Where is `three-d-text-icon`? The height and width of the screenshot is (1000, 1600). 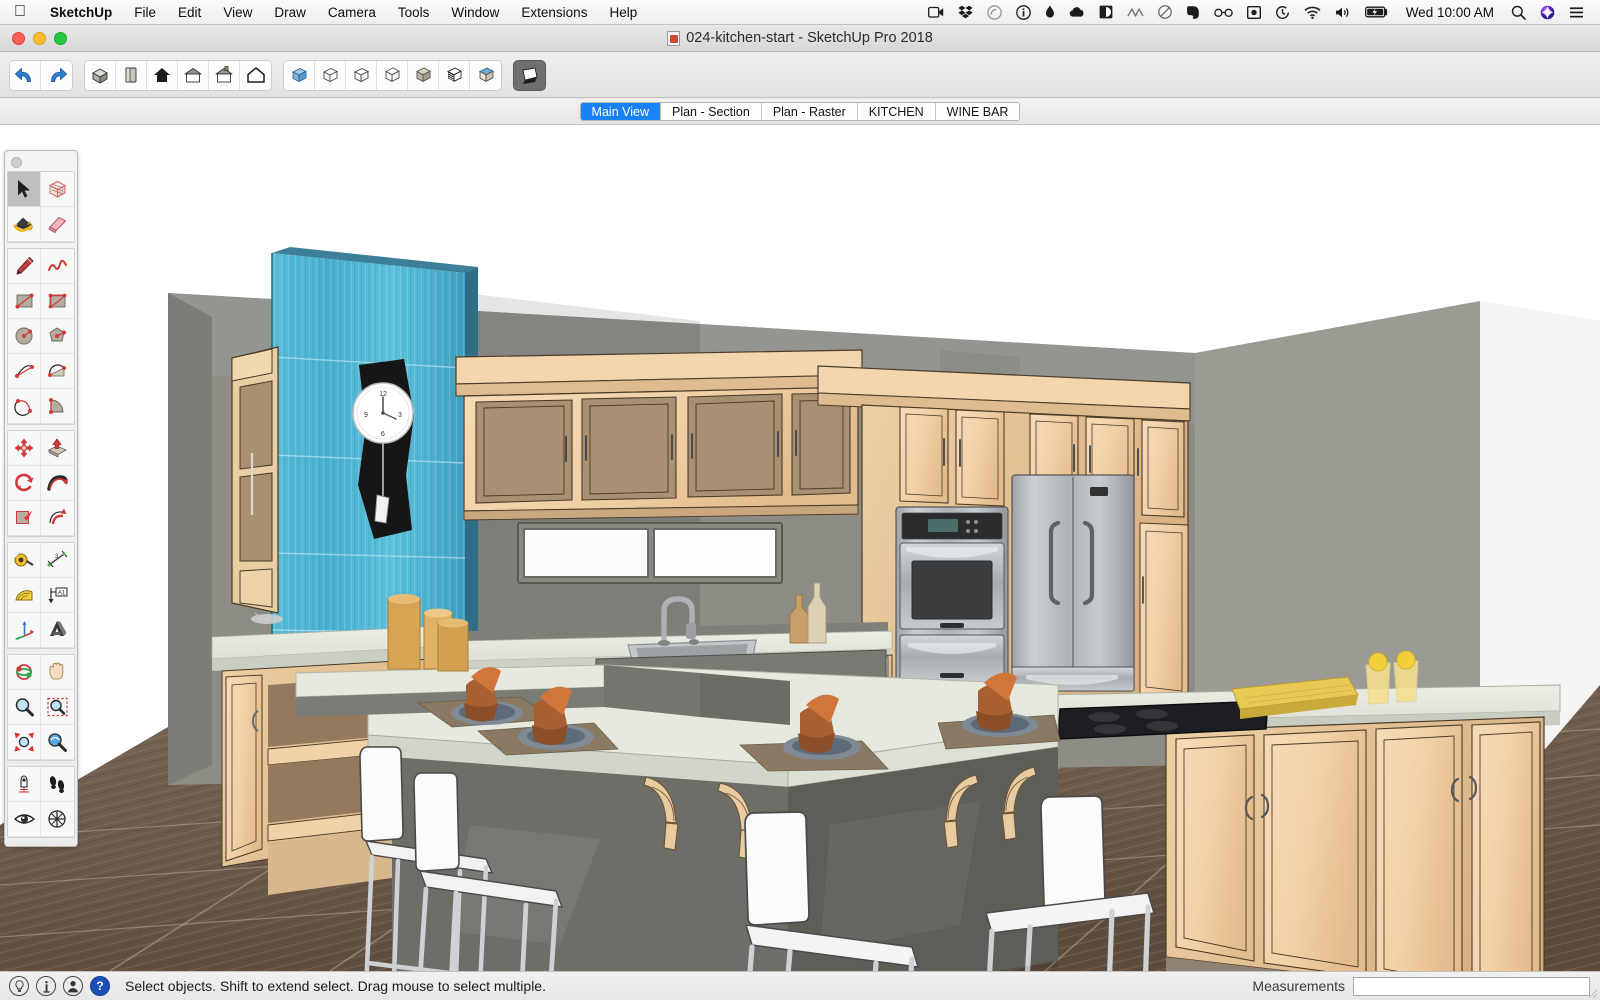
three-d-text-icon is located at coordinates (57, 630).